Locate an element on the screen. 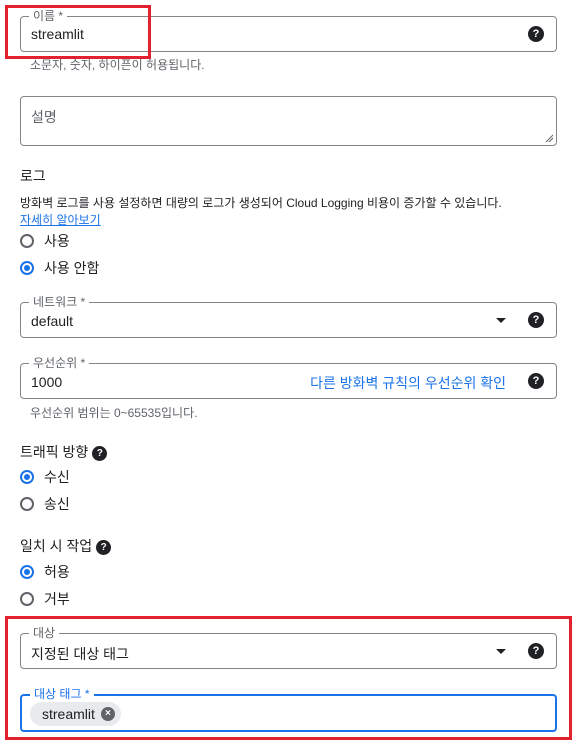 The width and height of the screenshot is (585, 745). tag-chip: streamlit × is located at coordinates (75, 714).